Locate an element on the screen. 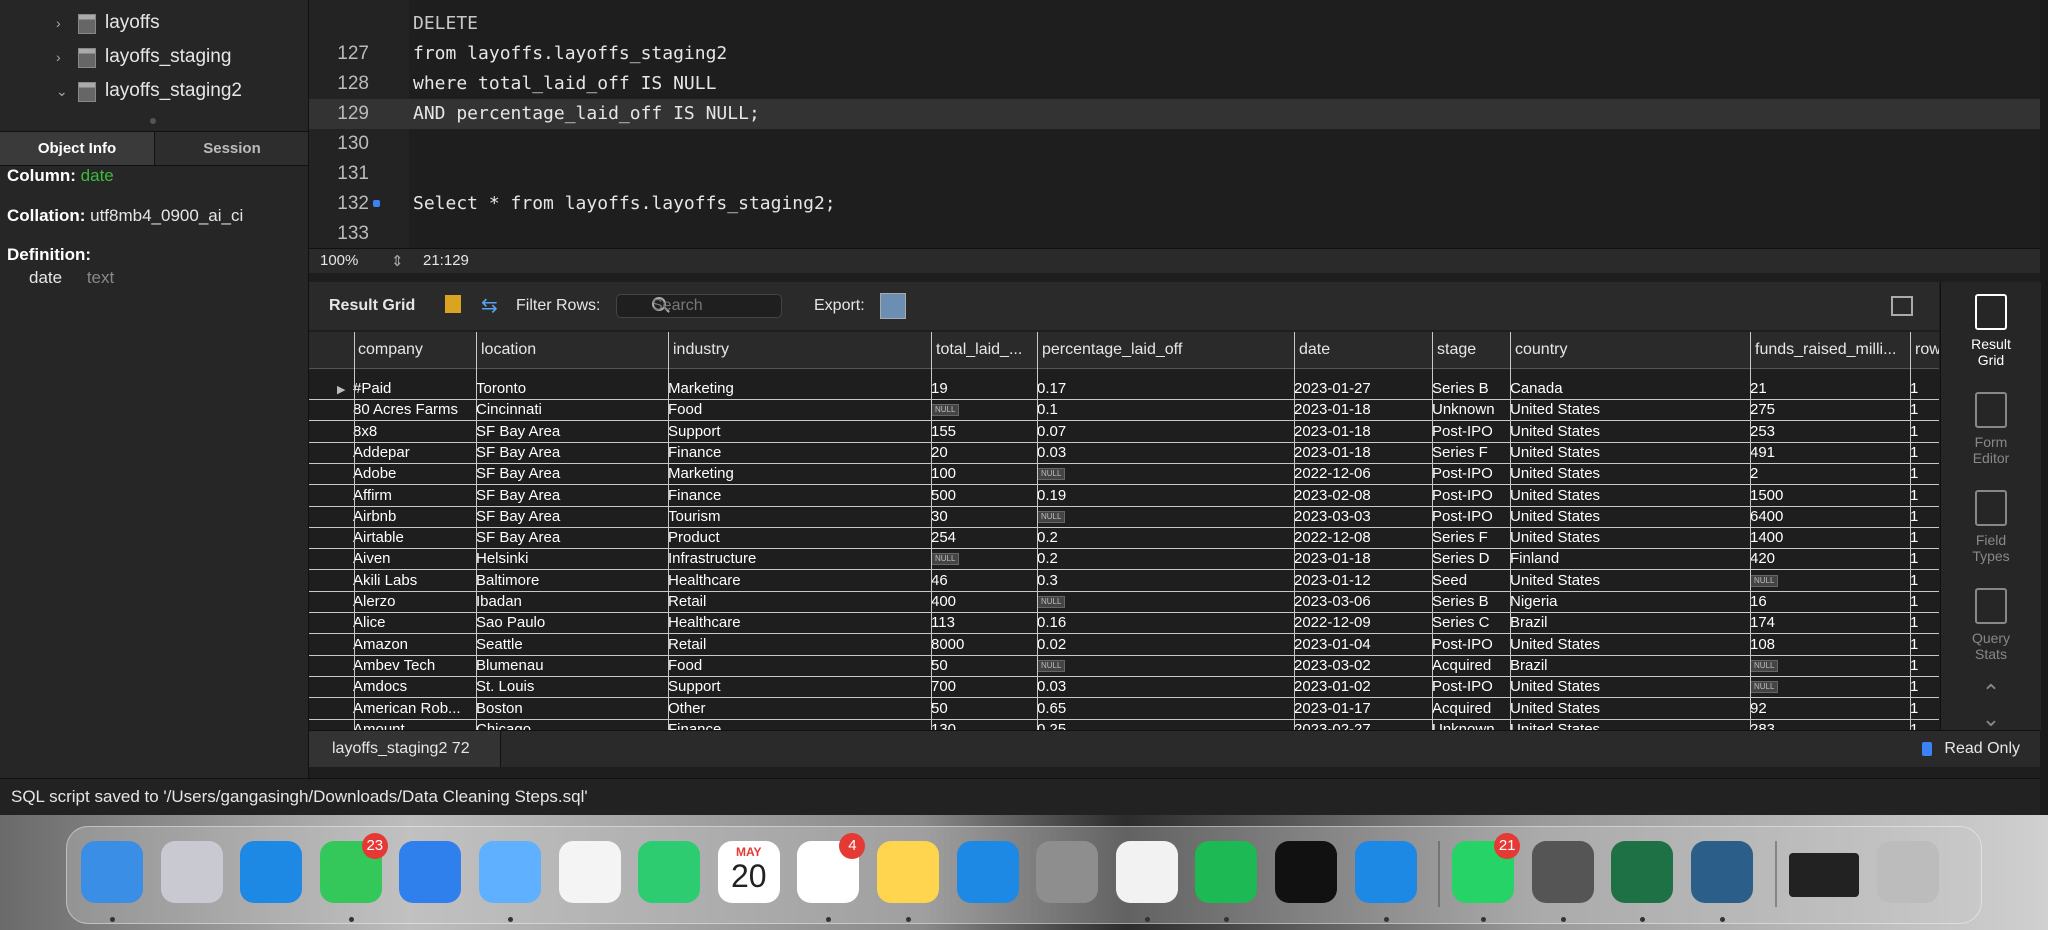 The image size is (2048, 930). table-cell: Alerzo is located at coordinates (412, 601).